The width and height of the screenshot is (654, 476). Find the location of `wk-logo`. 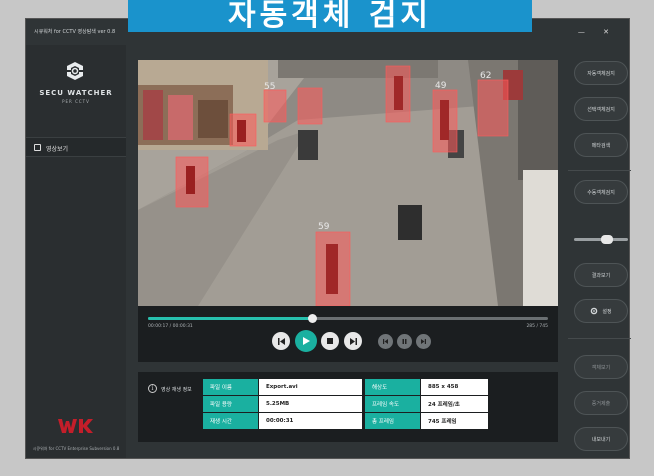

wk-logo is located at coordinates (75, 426).